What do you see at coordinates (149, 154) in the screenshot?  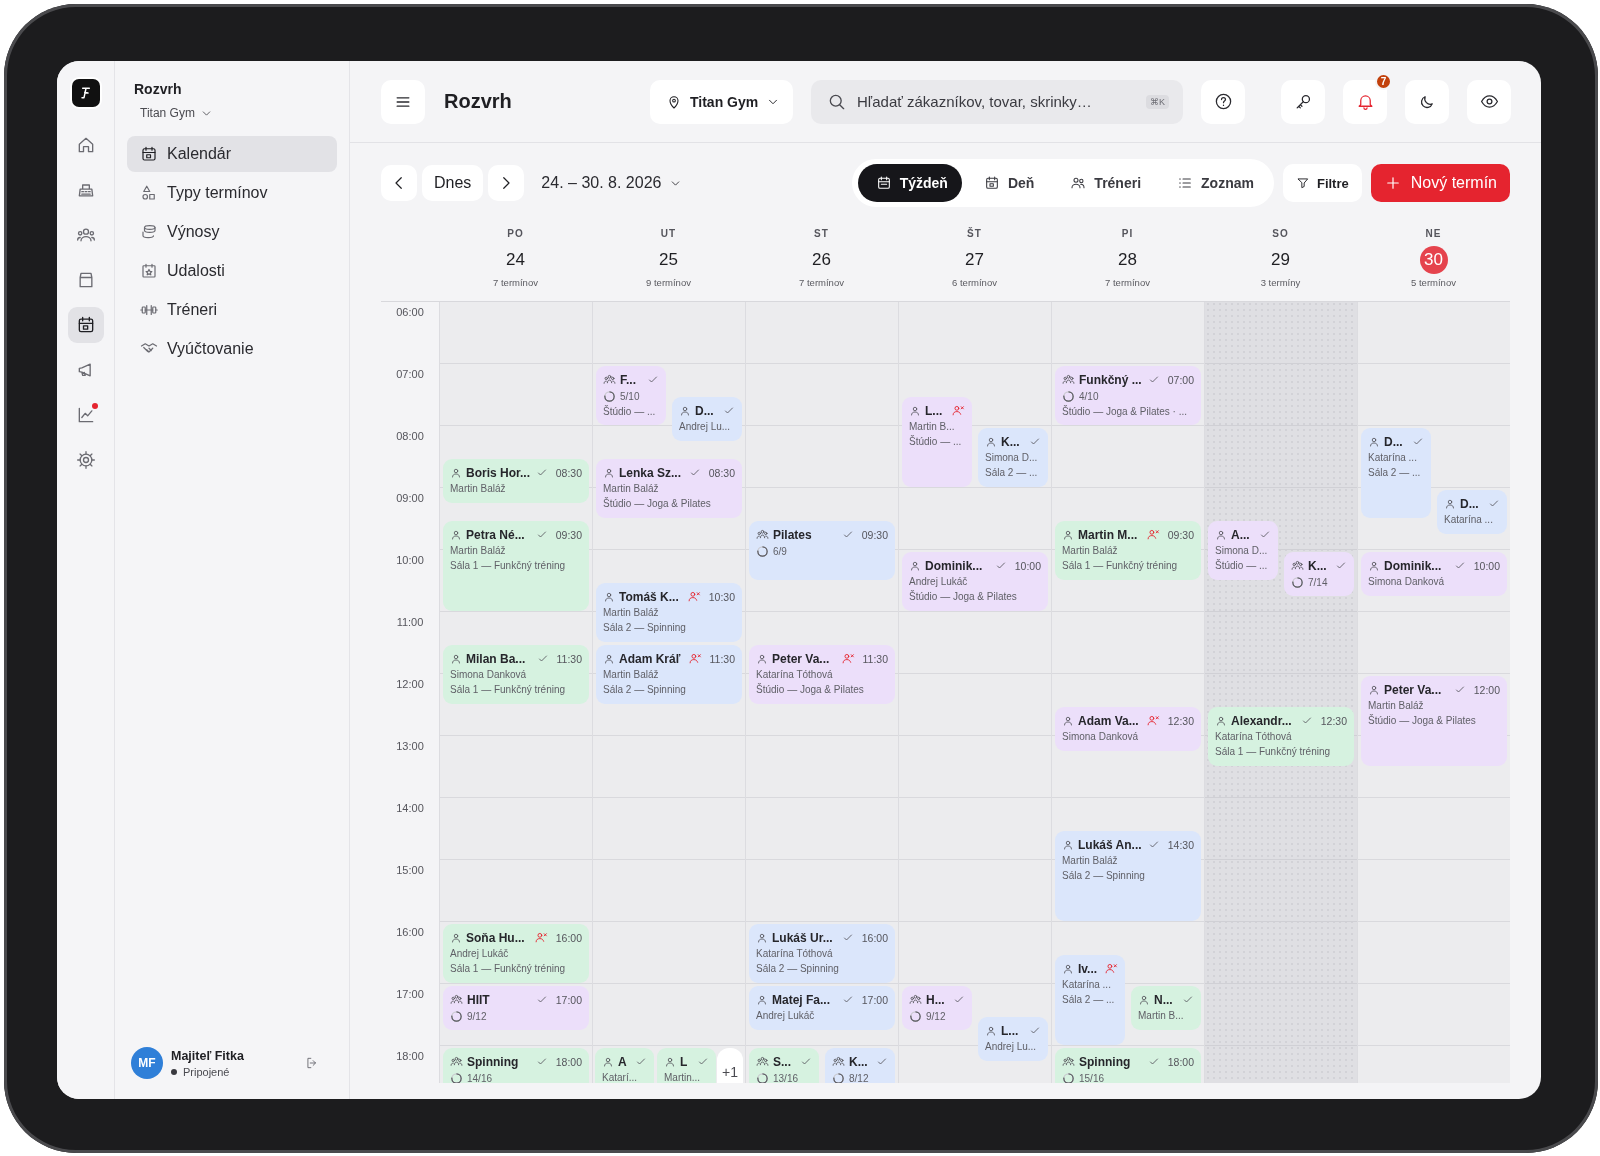 I see `calendar-icon` at bounding box center [149, 154].